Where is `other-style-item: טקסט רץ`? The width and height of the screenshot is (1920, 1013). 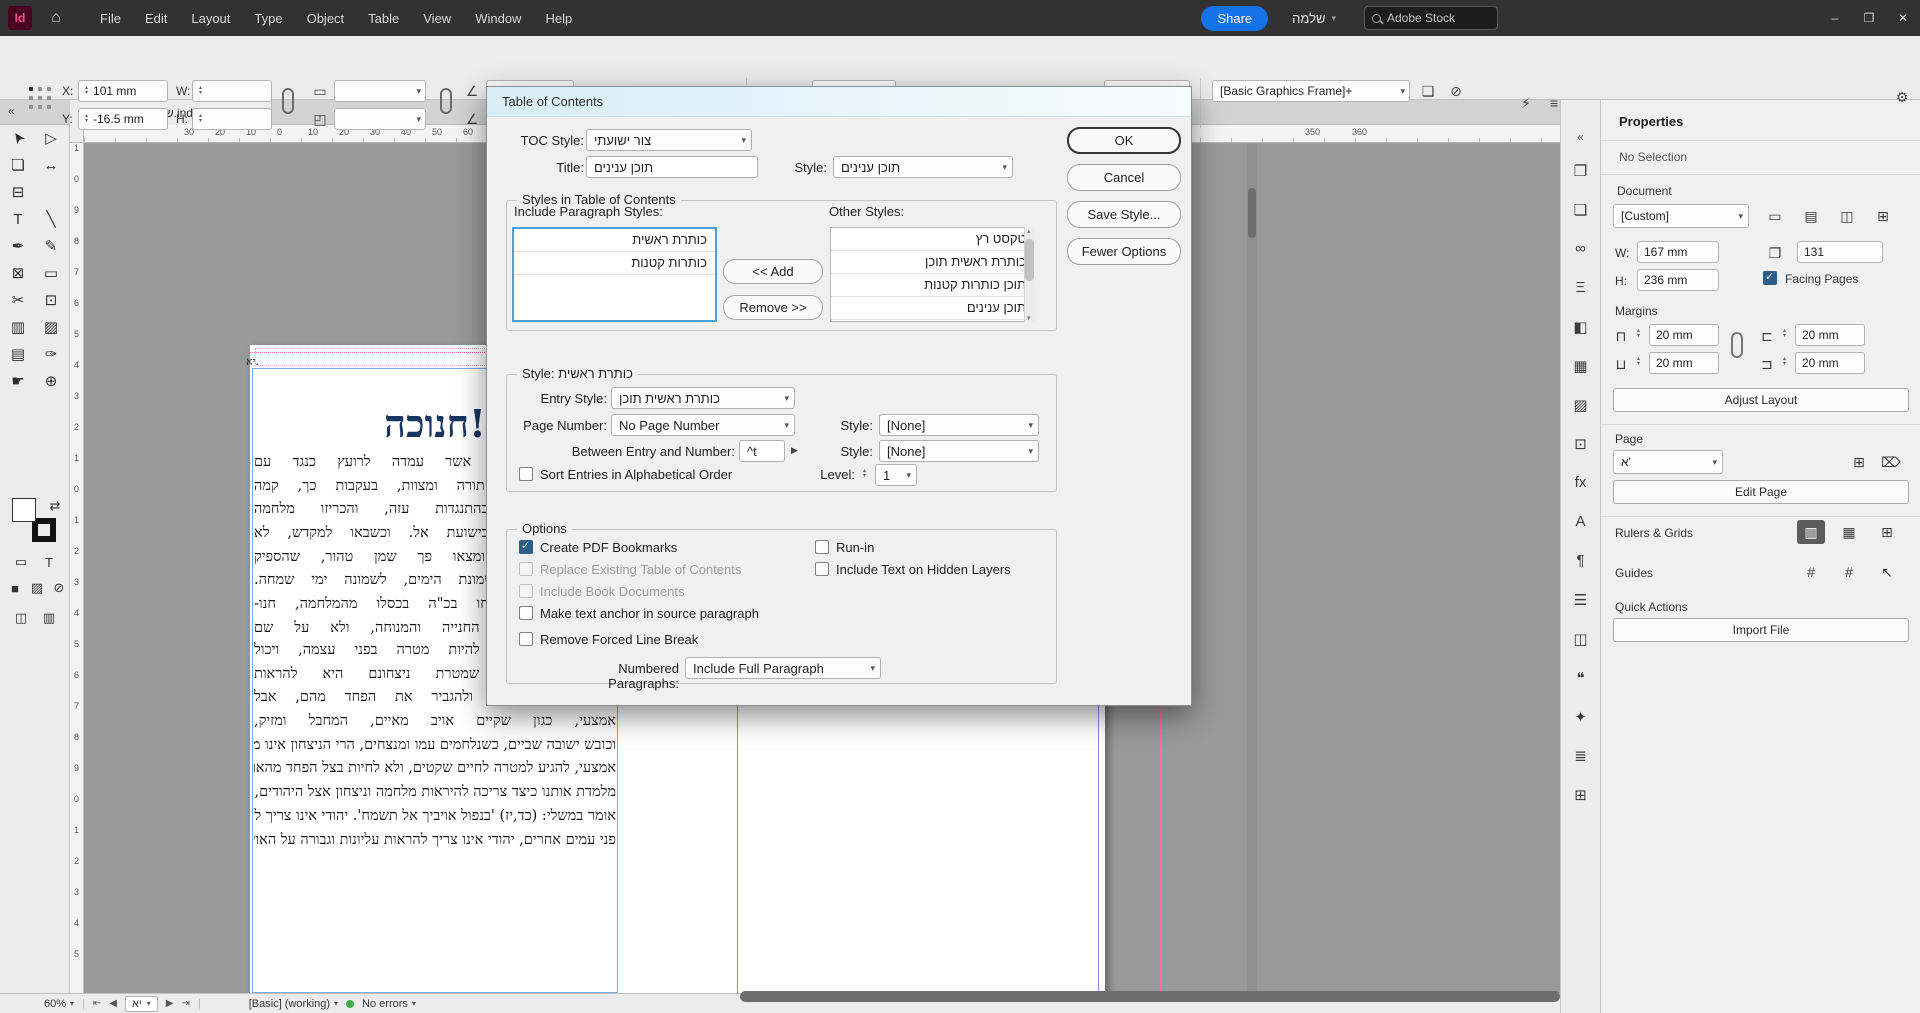 other-style-item: טקסט רץ is located at coordinates (932, 239).